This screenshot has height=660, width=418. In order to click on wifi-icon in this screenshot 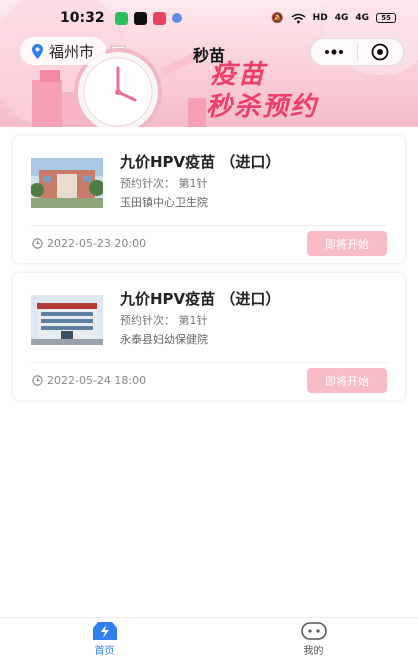, I will do `click(298, 18)`.